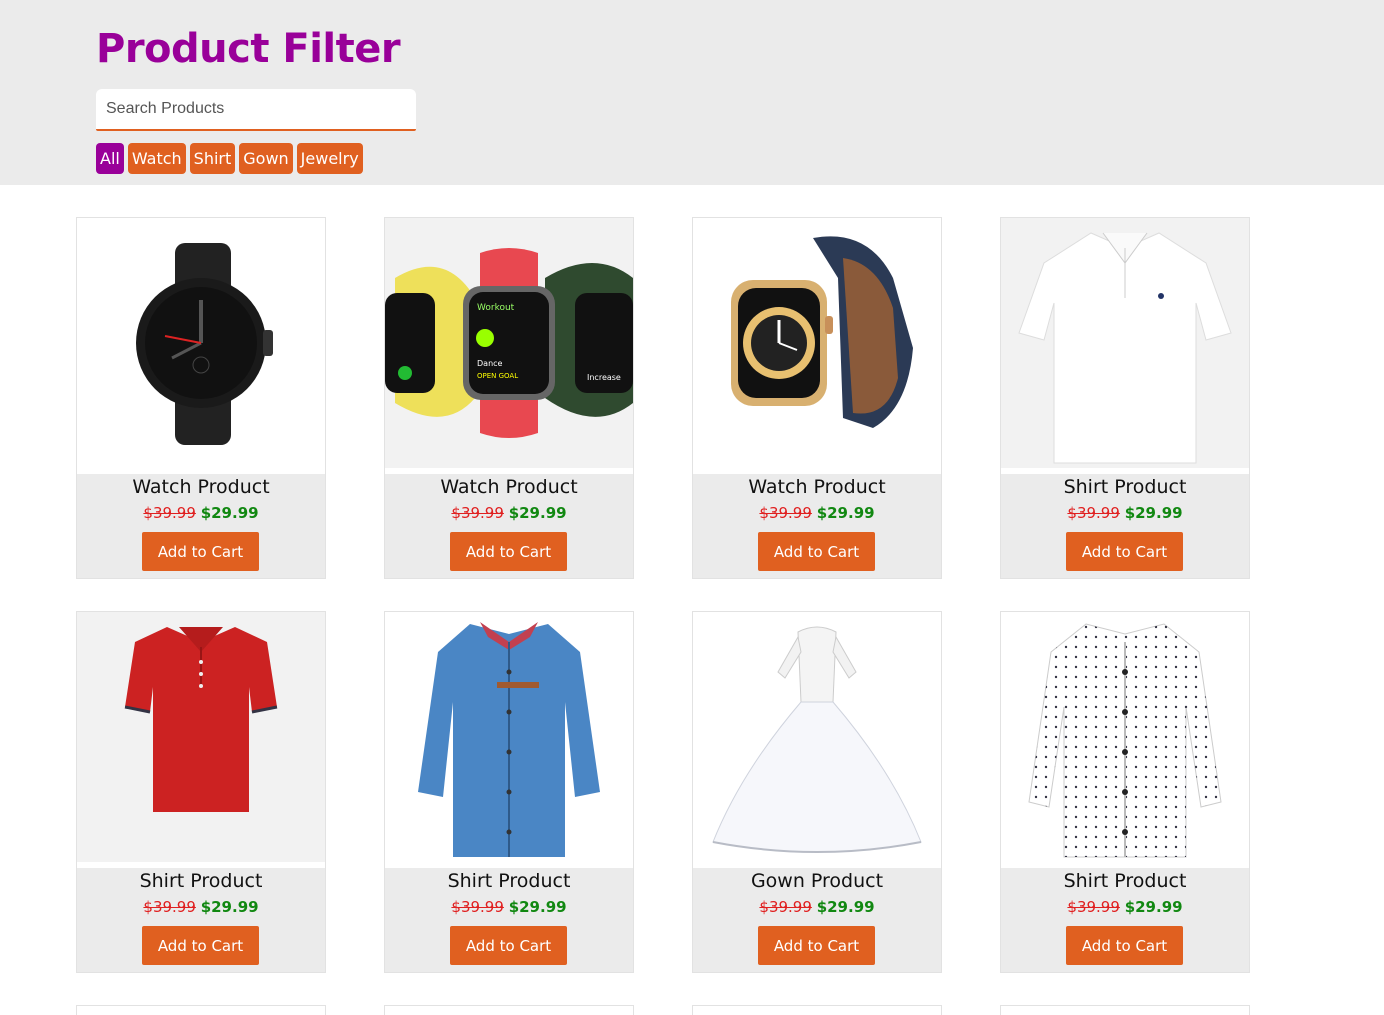  What do you see at coordinates (248, 49) in the screenshot?
I see `page-title: Product Filter` at bounding box center [248, 49].